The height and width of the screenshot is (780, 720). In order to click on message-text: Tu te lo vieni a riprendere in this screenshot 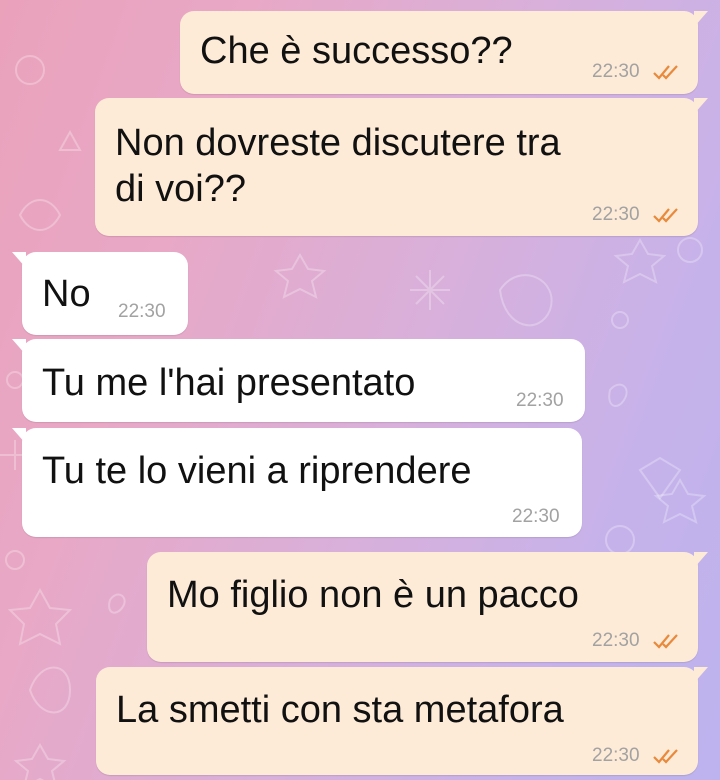, I will do `click(257, 471)`.